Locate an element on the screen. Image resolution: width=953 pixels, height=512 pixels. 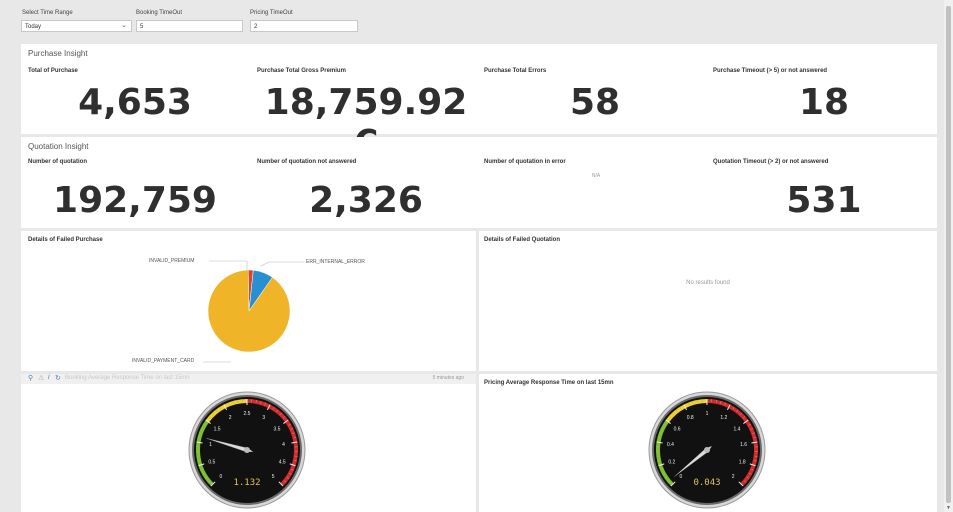
page-scrollbar: ▼ is located at coordinates (948, 256).